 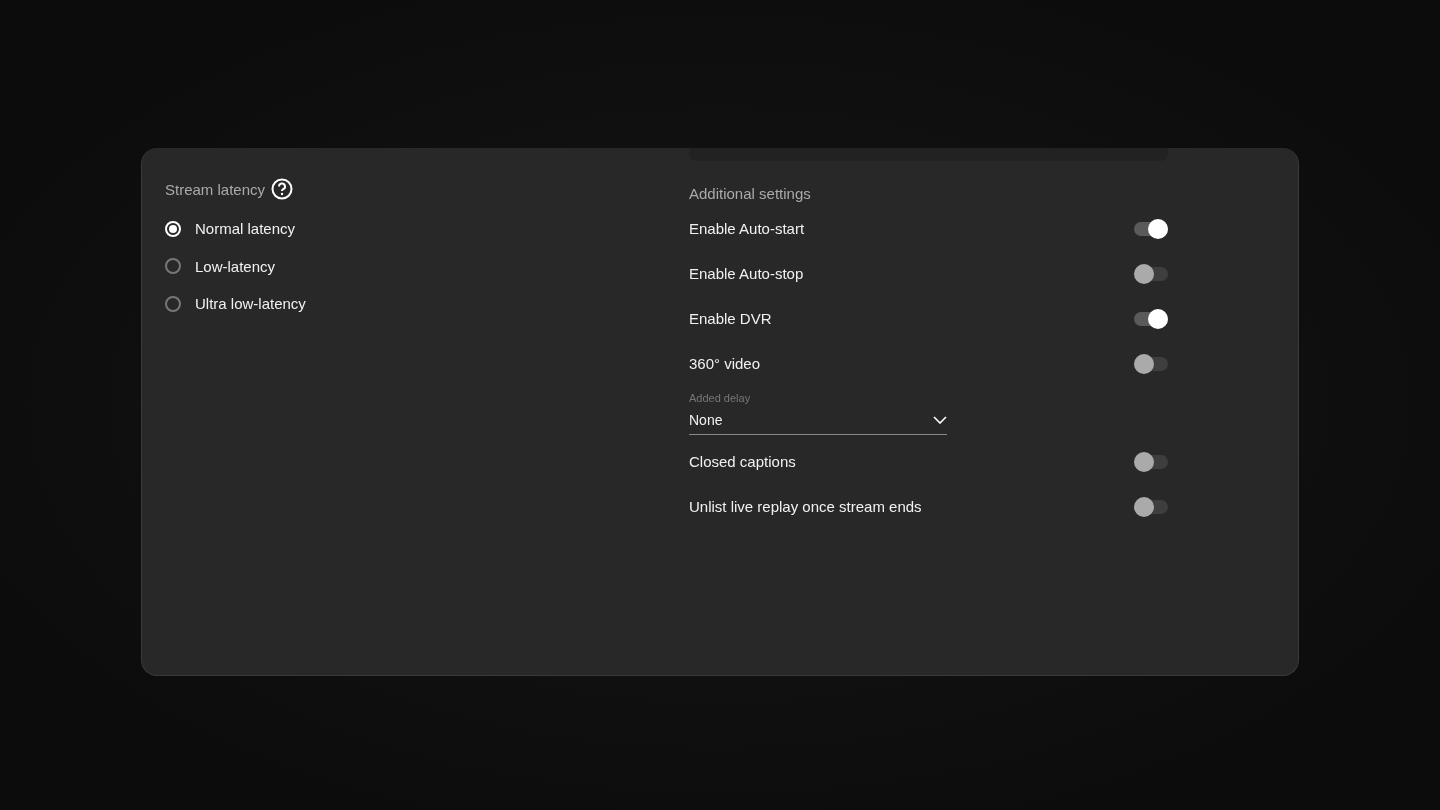 What do you see at coordinates (805, 506) in the screenshot?
I see `setting-label: Unlist live replay once stream ends` at bounding box center [805, 506].